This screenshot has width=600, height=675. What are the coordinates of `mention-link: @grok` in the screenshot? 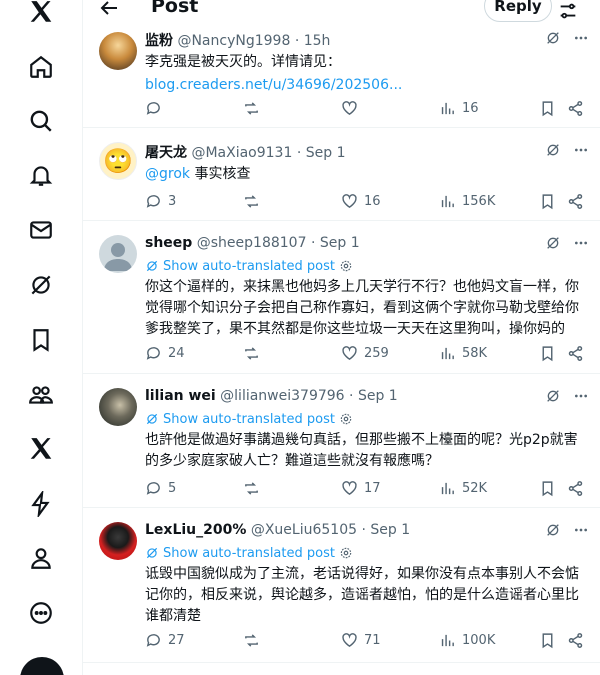 It's located at (167, 174).